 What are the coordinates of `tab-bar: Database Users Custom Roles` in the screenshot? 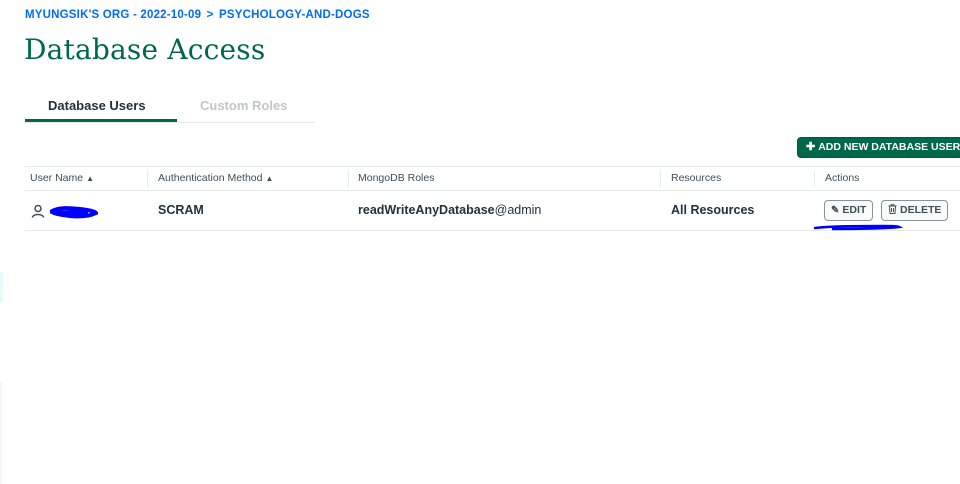 It's located at (170, 107).